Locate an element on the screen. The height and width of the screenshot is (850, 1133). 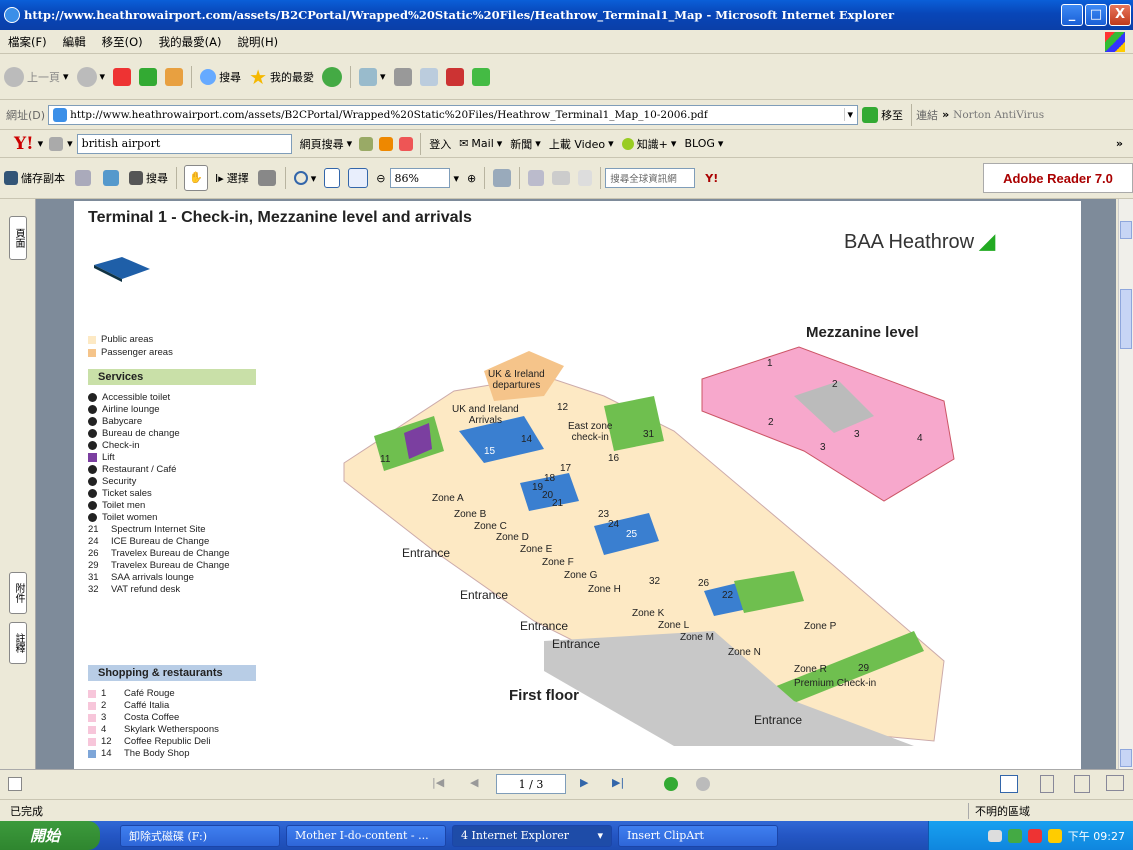
news-link: 新聞 ▾ is located at coordinates (525, 144).